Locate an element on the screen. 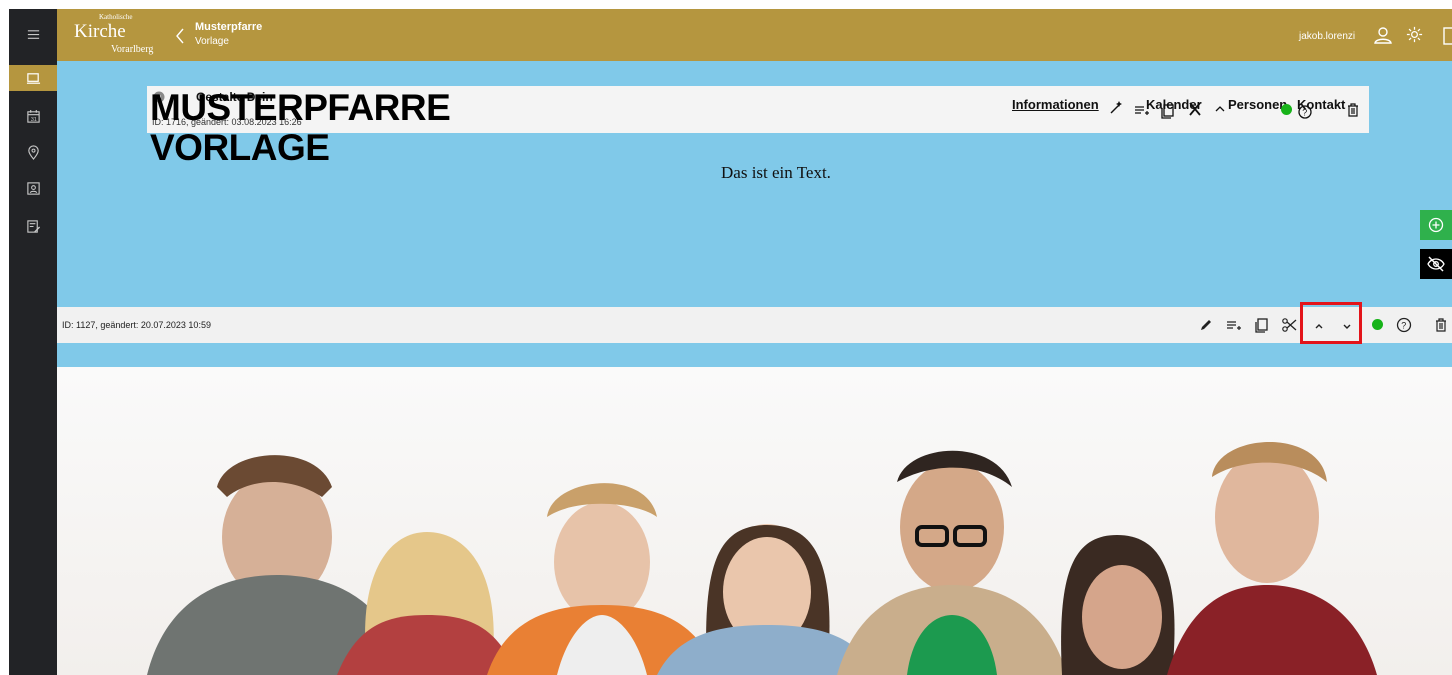 Image resolution: width=1452 pixels, height=675 pixels. screen-border-left is located at coordinates (4, 337).